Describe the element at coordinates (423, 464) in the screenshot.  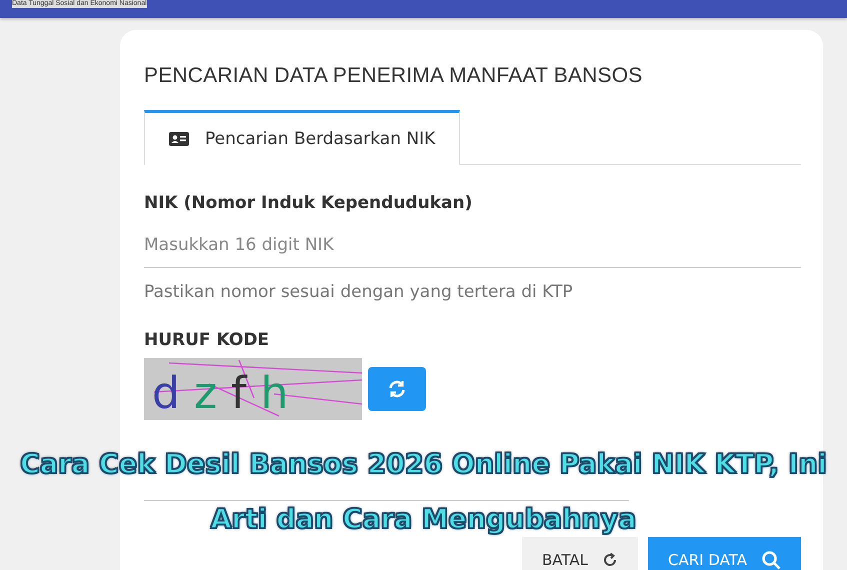
I see `headline-caption: Cara Cek Desil Bansos 2026 Online Pakai NIK KTP, Ini` at that location.